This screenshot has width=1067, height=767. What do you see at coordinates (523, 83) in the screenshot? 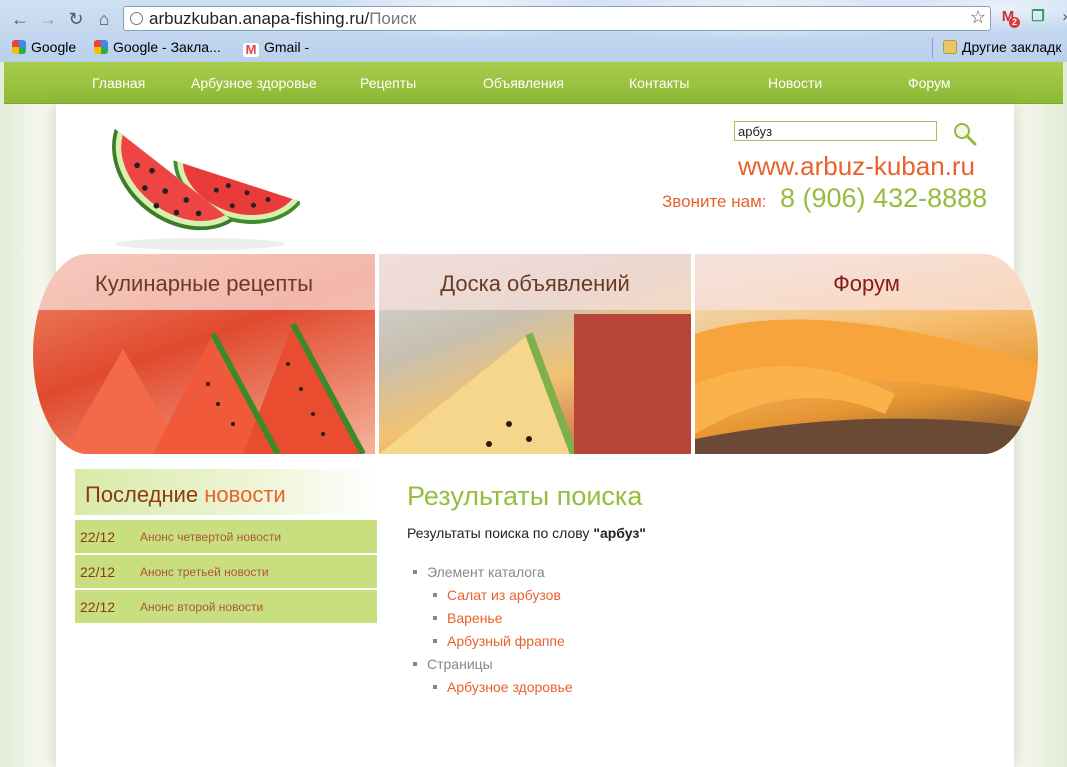
I see `nav-ads: Объявления` at bounding box center [523, 83].